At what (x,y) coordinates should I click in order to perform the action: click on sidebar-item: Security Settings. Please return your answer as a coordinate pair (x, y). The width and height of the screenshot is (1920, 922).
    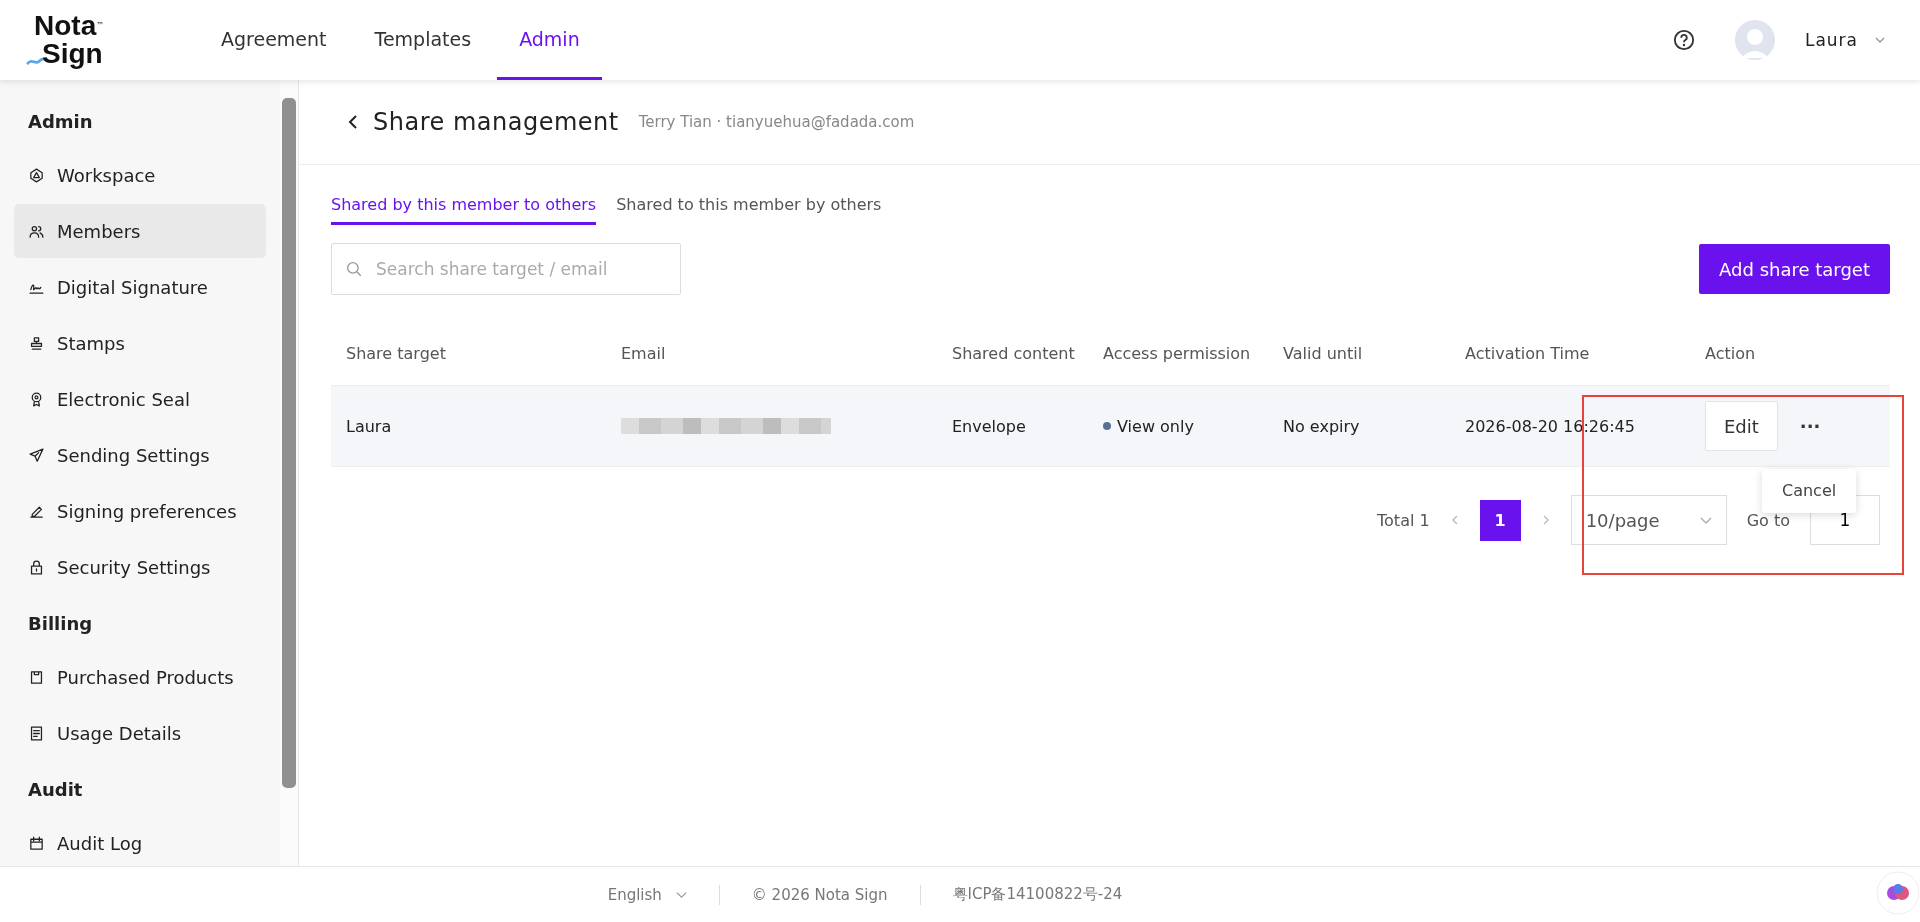
    Looking at the image, I should click on (140, 567).